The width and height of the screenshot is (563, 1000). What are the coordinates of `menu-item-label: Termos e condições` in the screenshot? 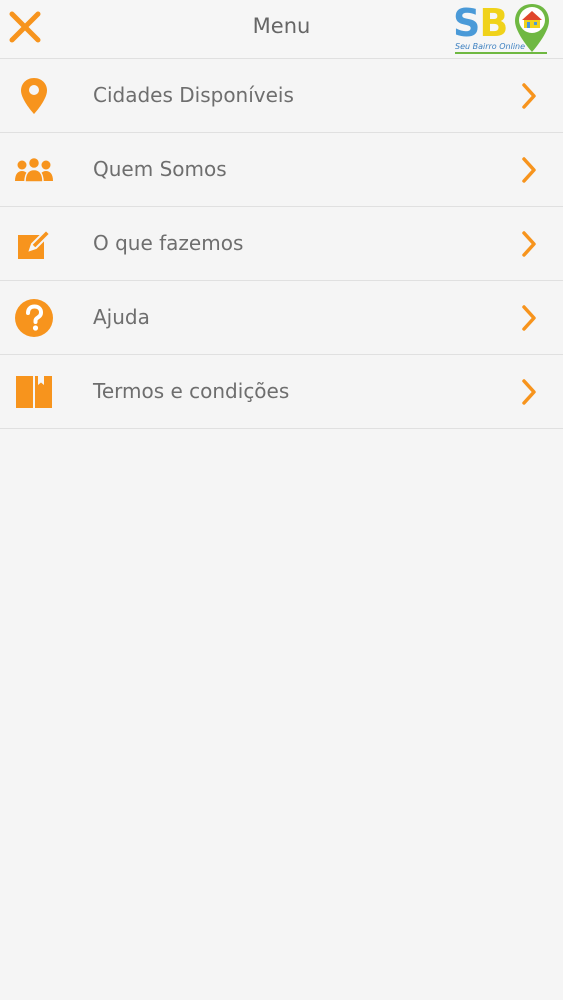 It's located at (191, 391).